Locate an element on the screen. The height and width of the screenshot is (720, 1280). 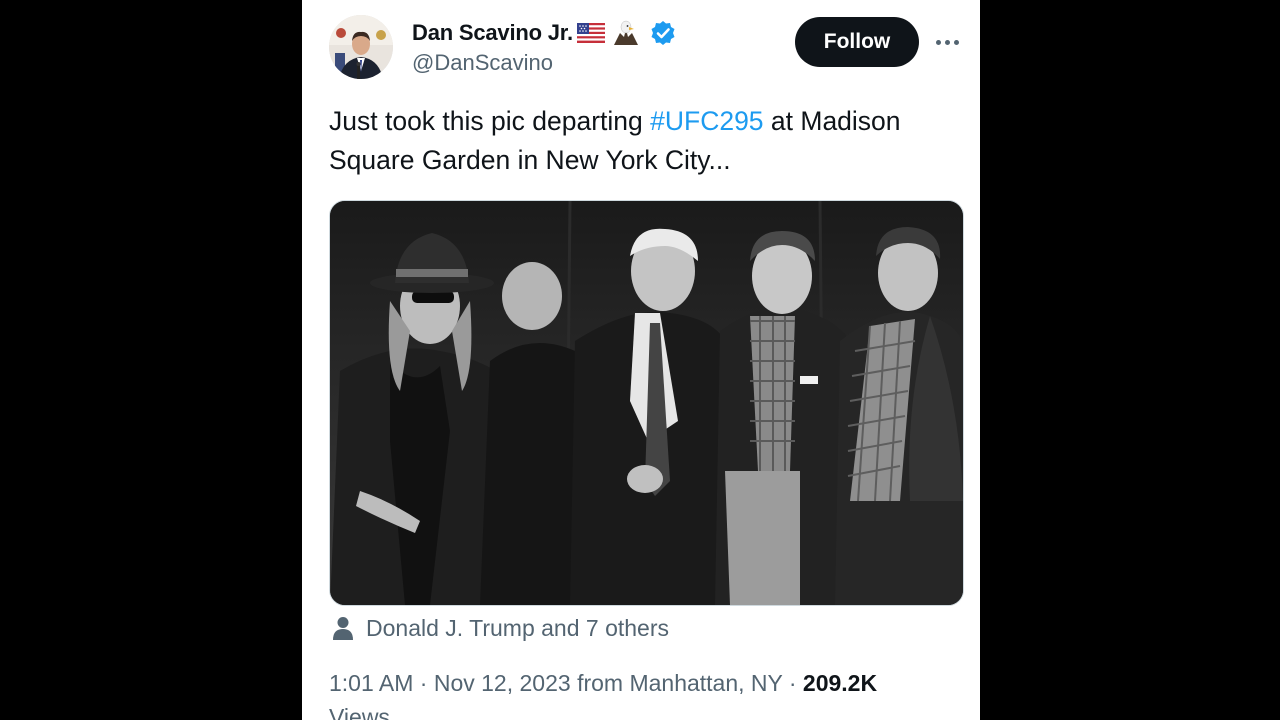
eagle-icon is located at coordinates (626, 33).